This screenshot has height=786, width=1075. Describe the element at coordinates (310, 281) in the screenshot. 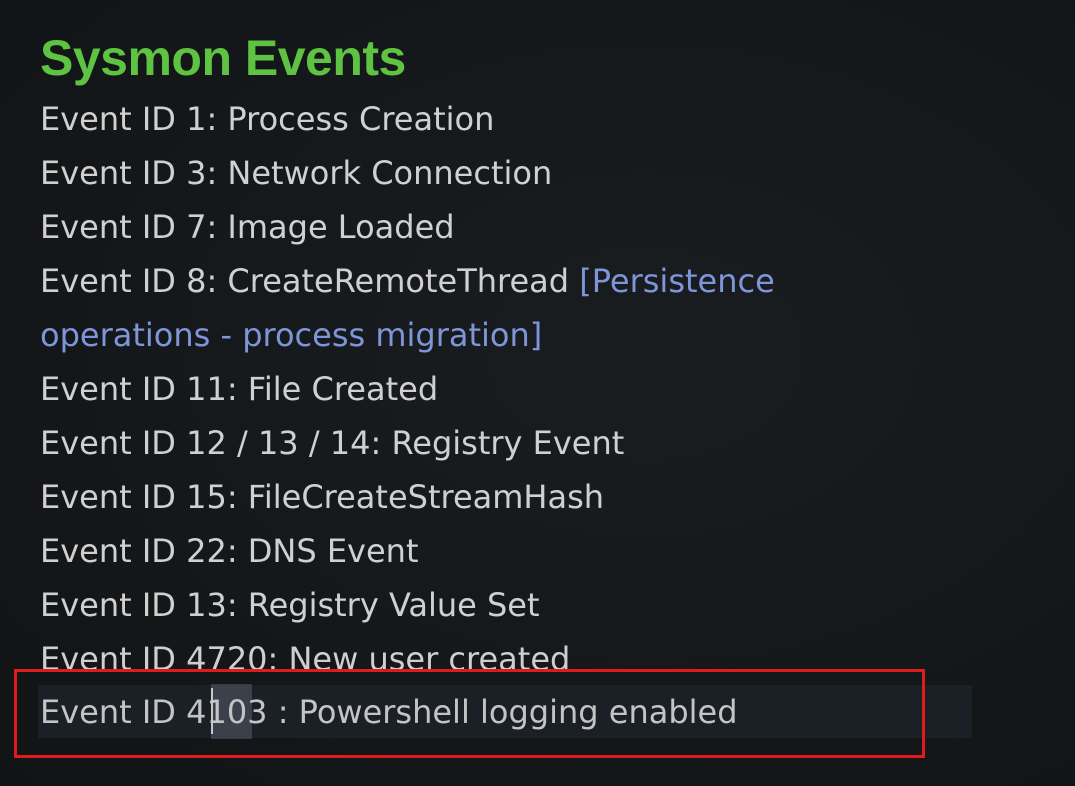

I see `event-text: Event ID 8: CreateRemoteThread` at that location.